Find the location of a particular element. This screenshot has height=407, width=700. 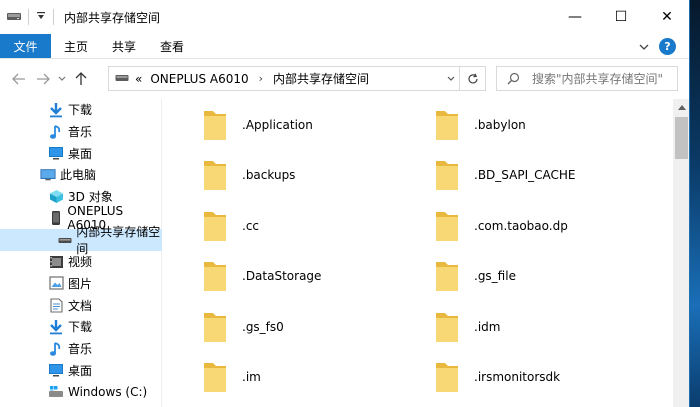

folder-item: .backups is located at coordinates (312, 175).